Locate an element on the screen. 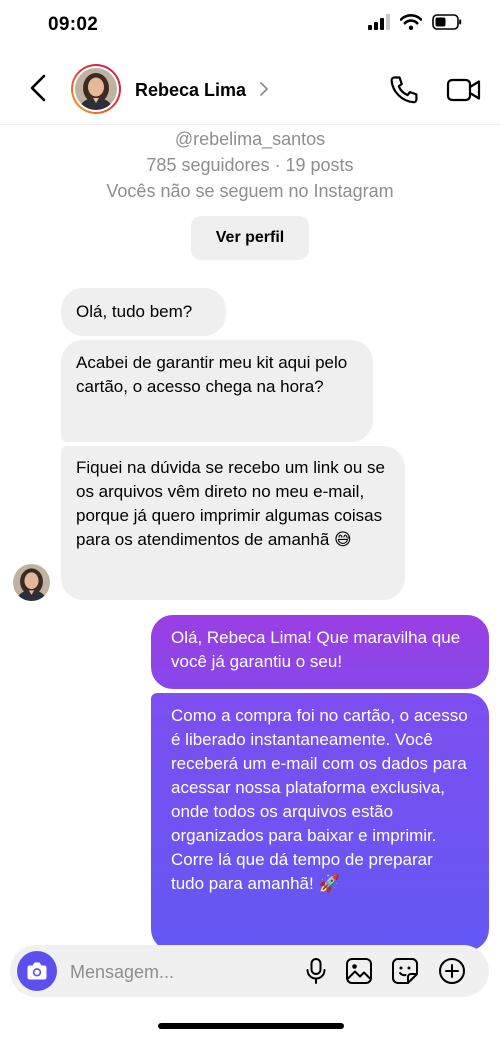 The image size is (500, 1042). home-indicator is located at coordinates (251, 1026).